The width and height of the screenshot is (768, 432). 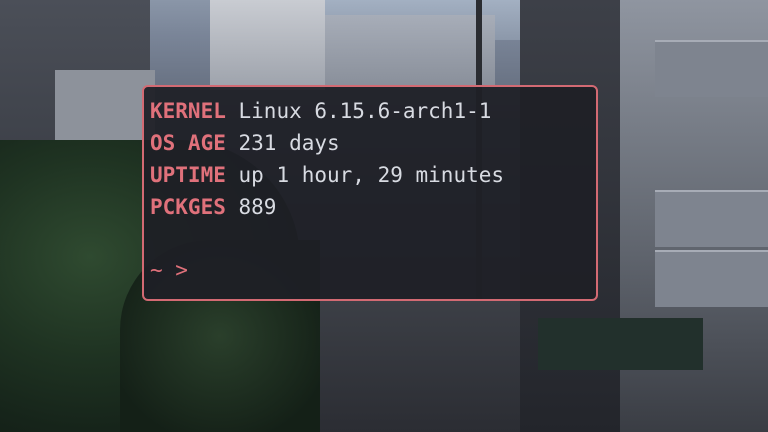 I want to click on fetch-key: KERNEL, so click(x=188, y=111).